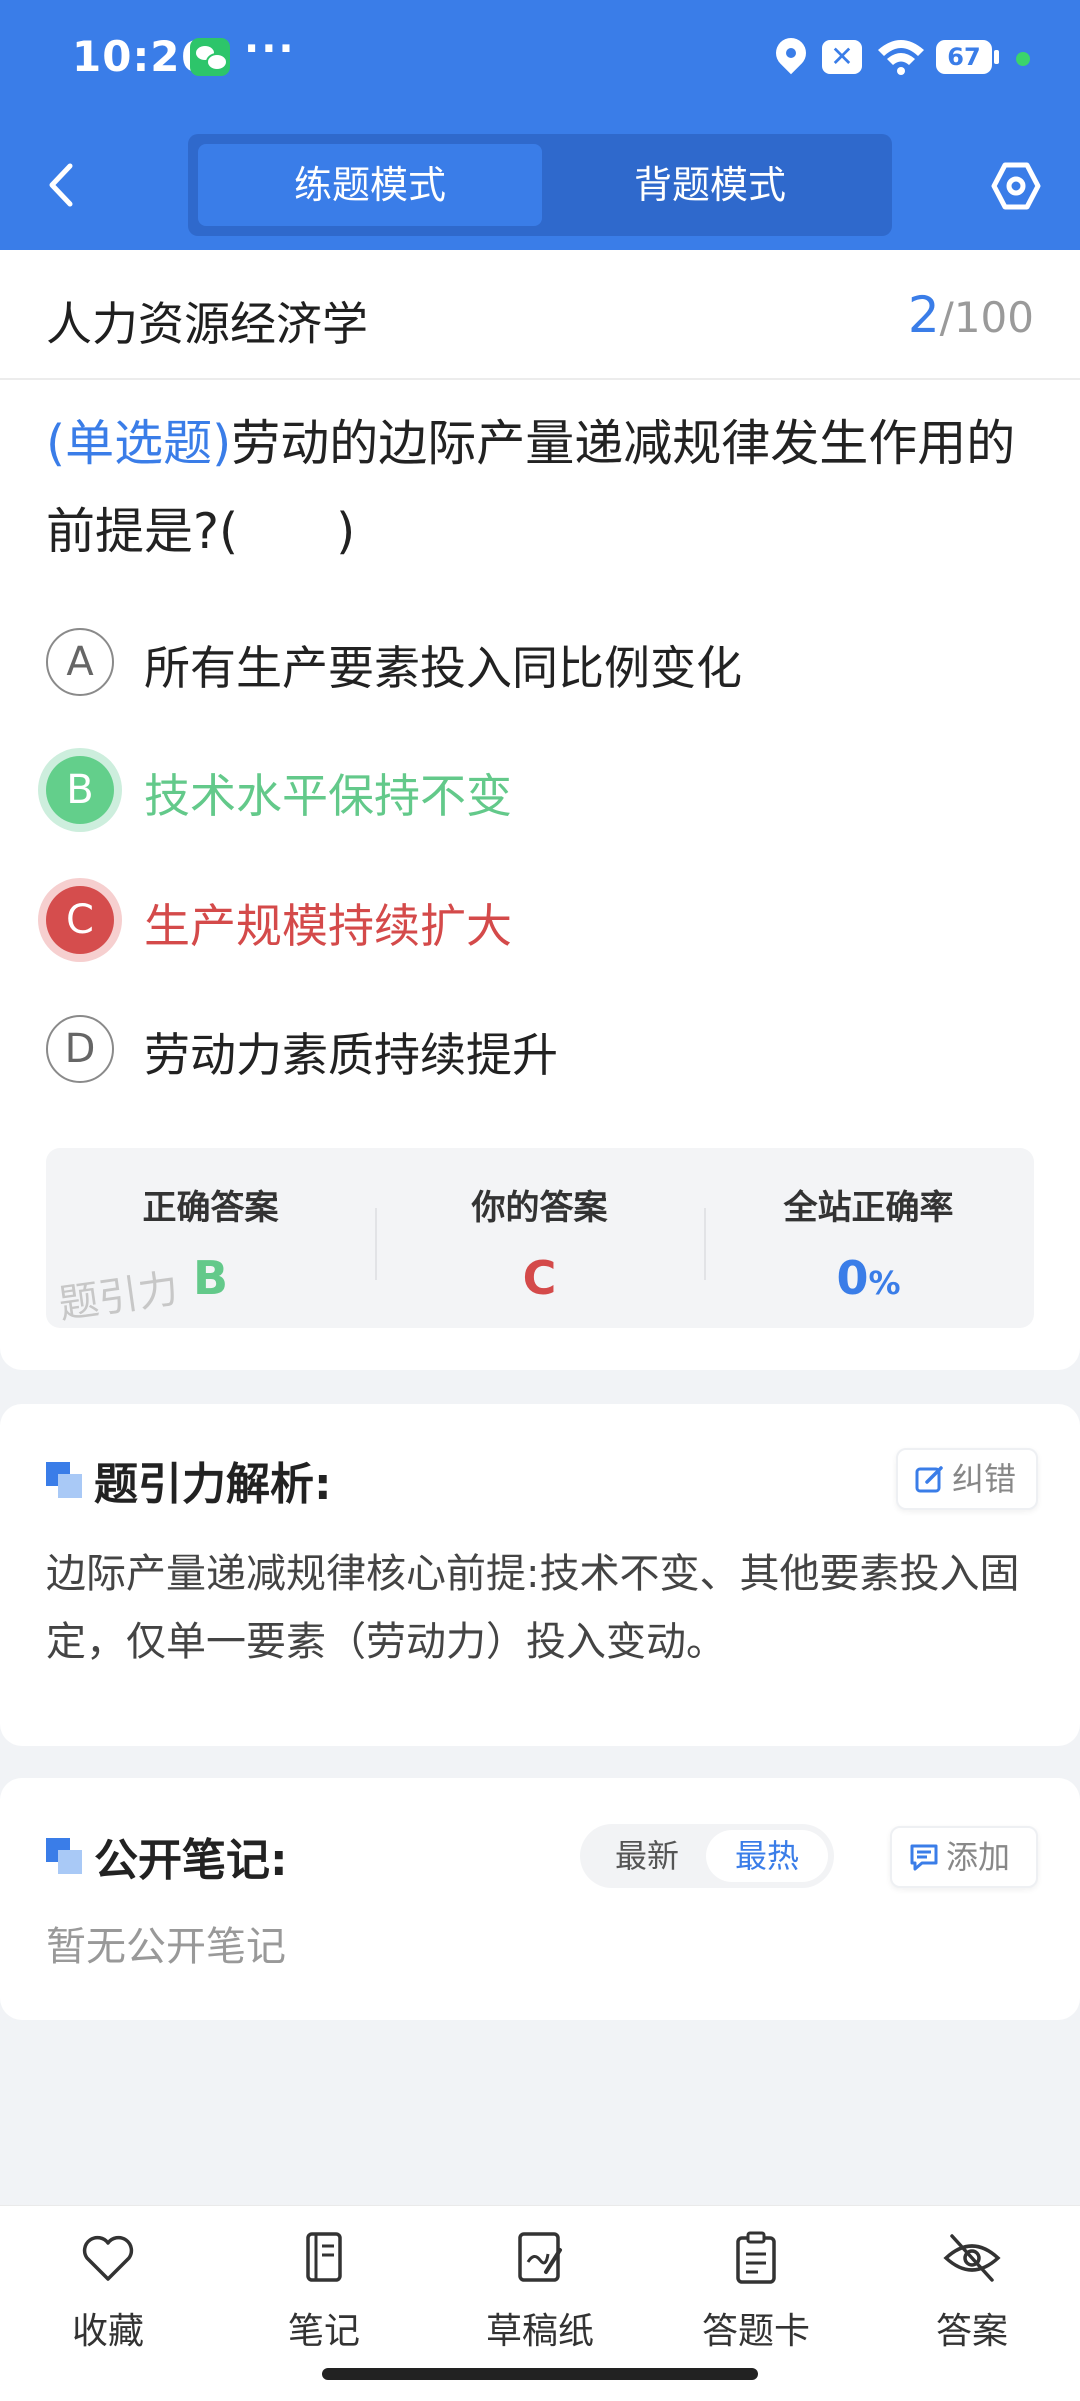  What do you see at coordinates (80, 920) in the screenshot?
I see `option-letter: C` at bounding box center [80, 920].